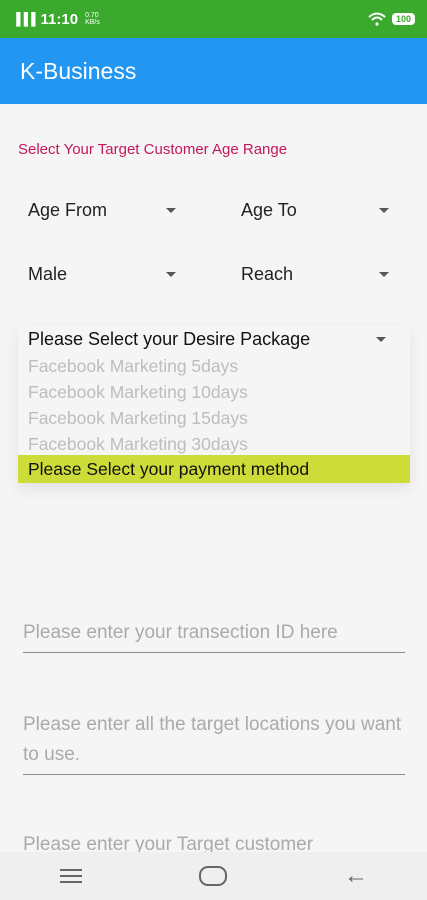 The width and height of the screenshot is (427, 900). I want to click on home-icon, so click(213, 876).